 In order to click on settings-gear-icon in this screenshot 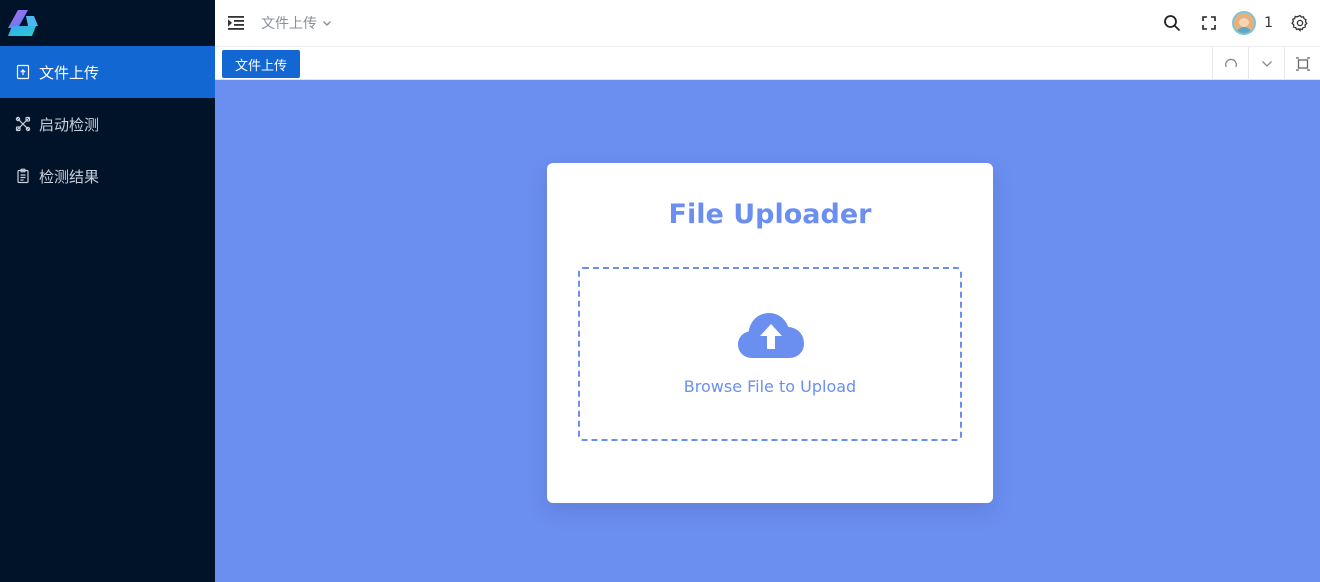, I will do `click(1300, 23)`.